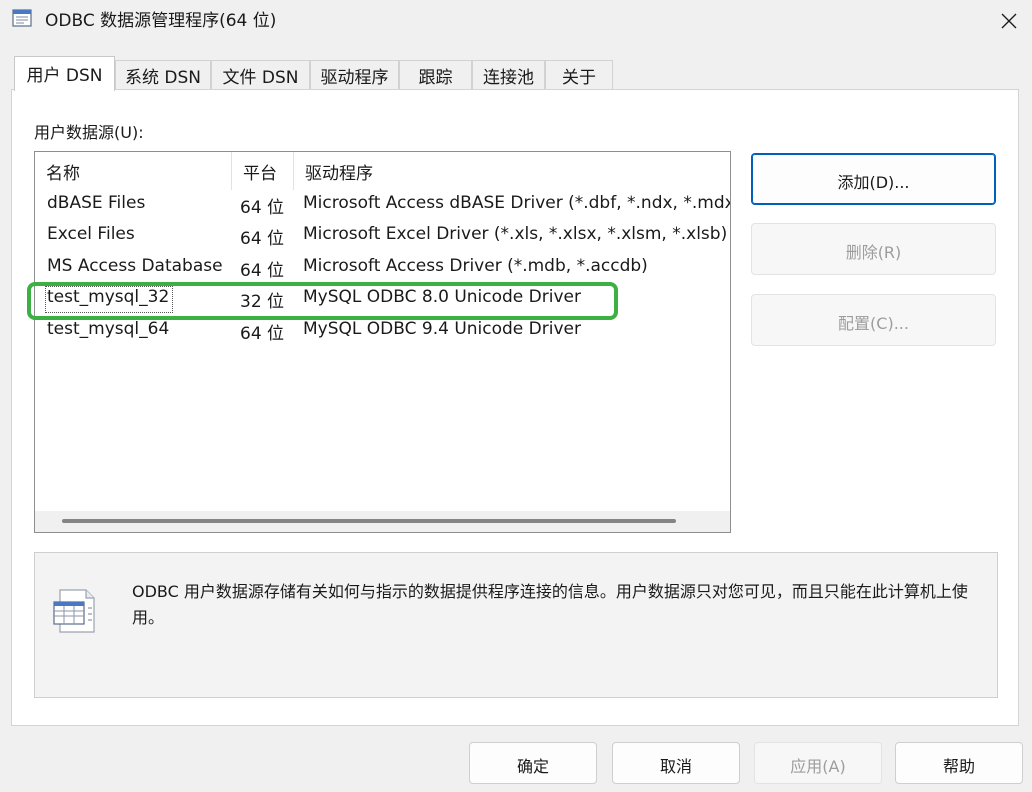 The width and height of the screenshot is (1032, 792). What do you see at coordinates (260, 78) in the screenshot?
I see `tab-label: 文件 DSN` at bounding box center [260, 78].